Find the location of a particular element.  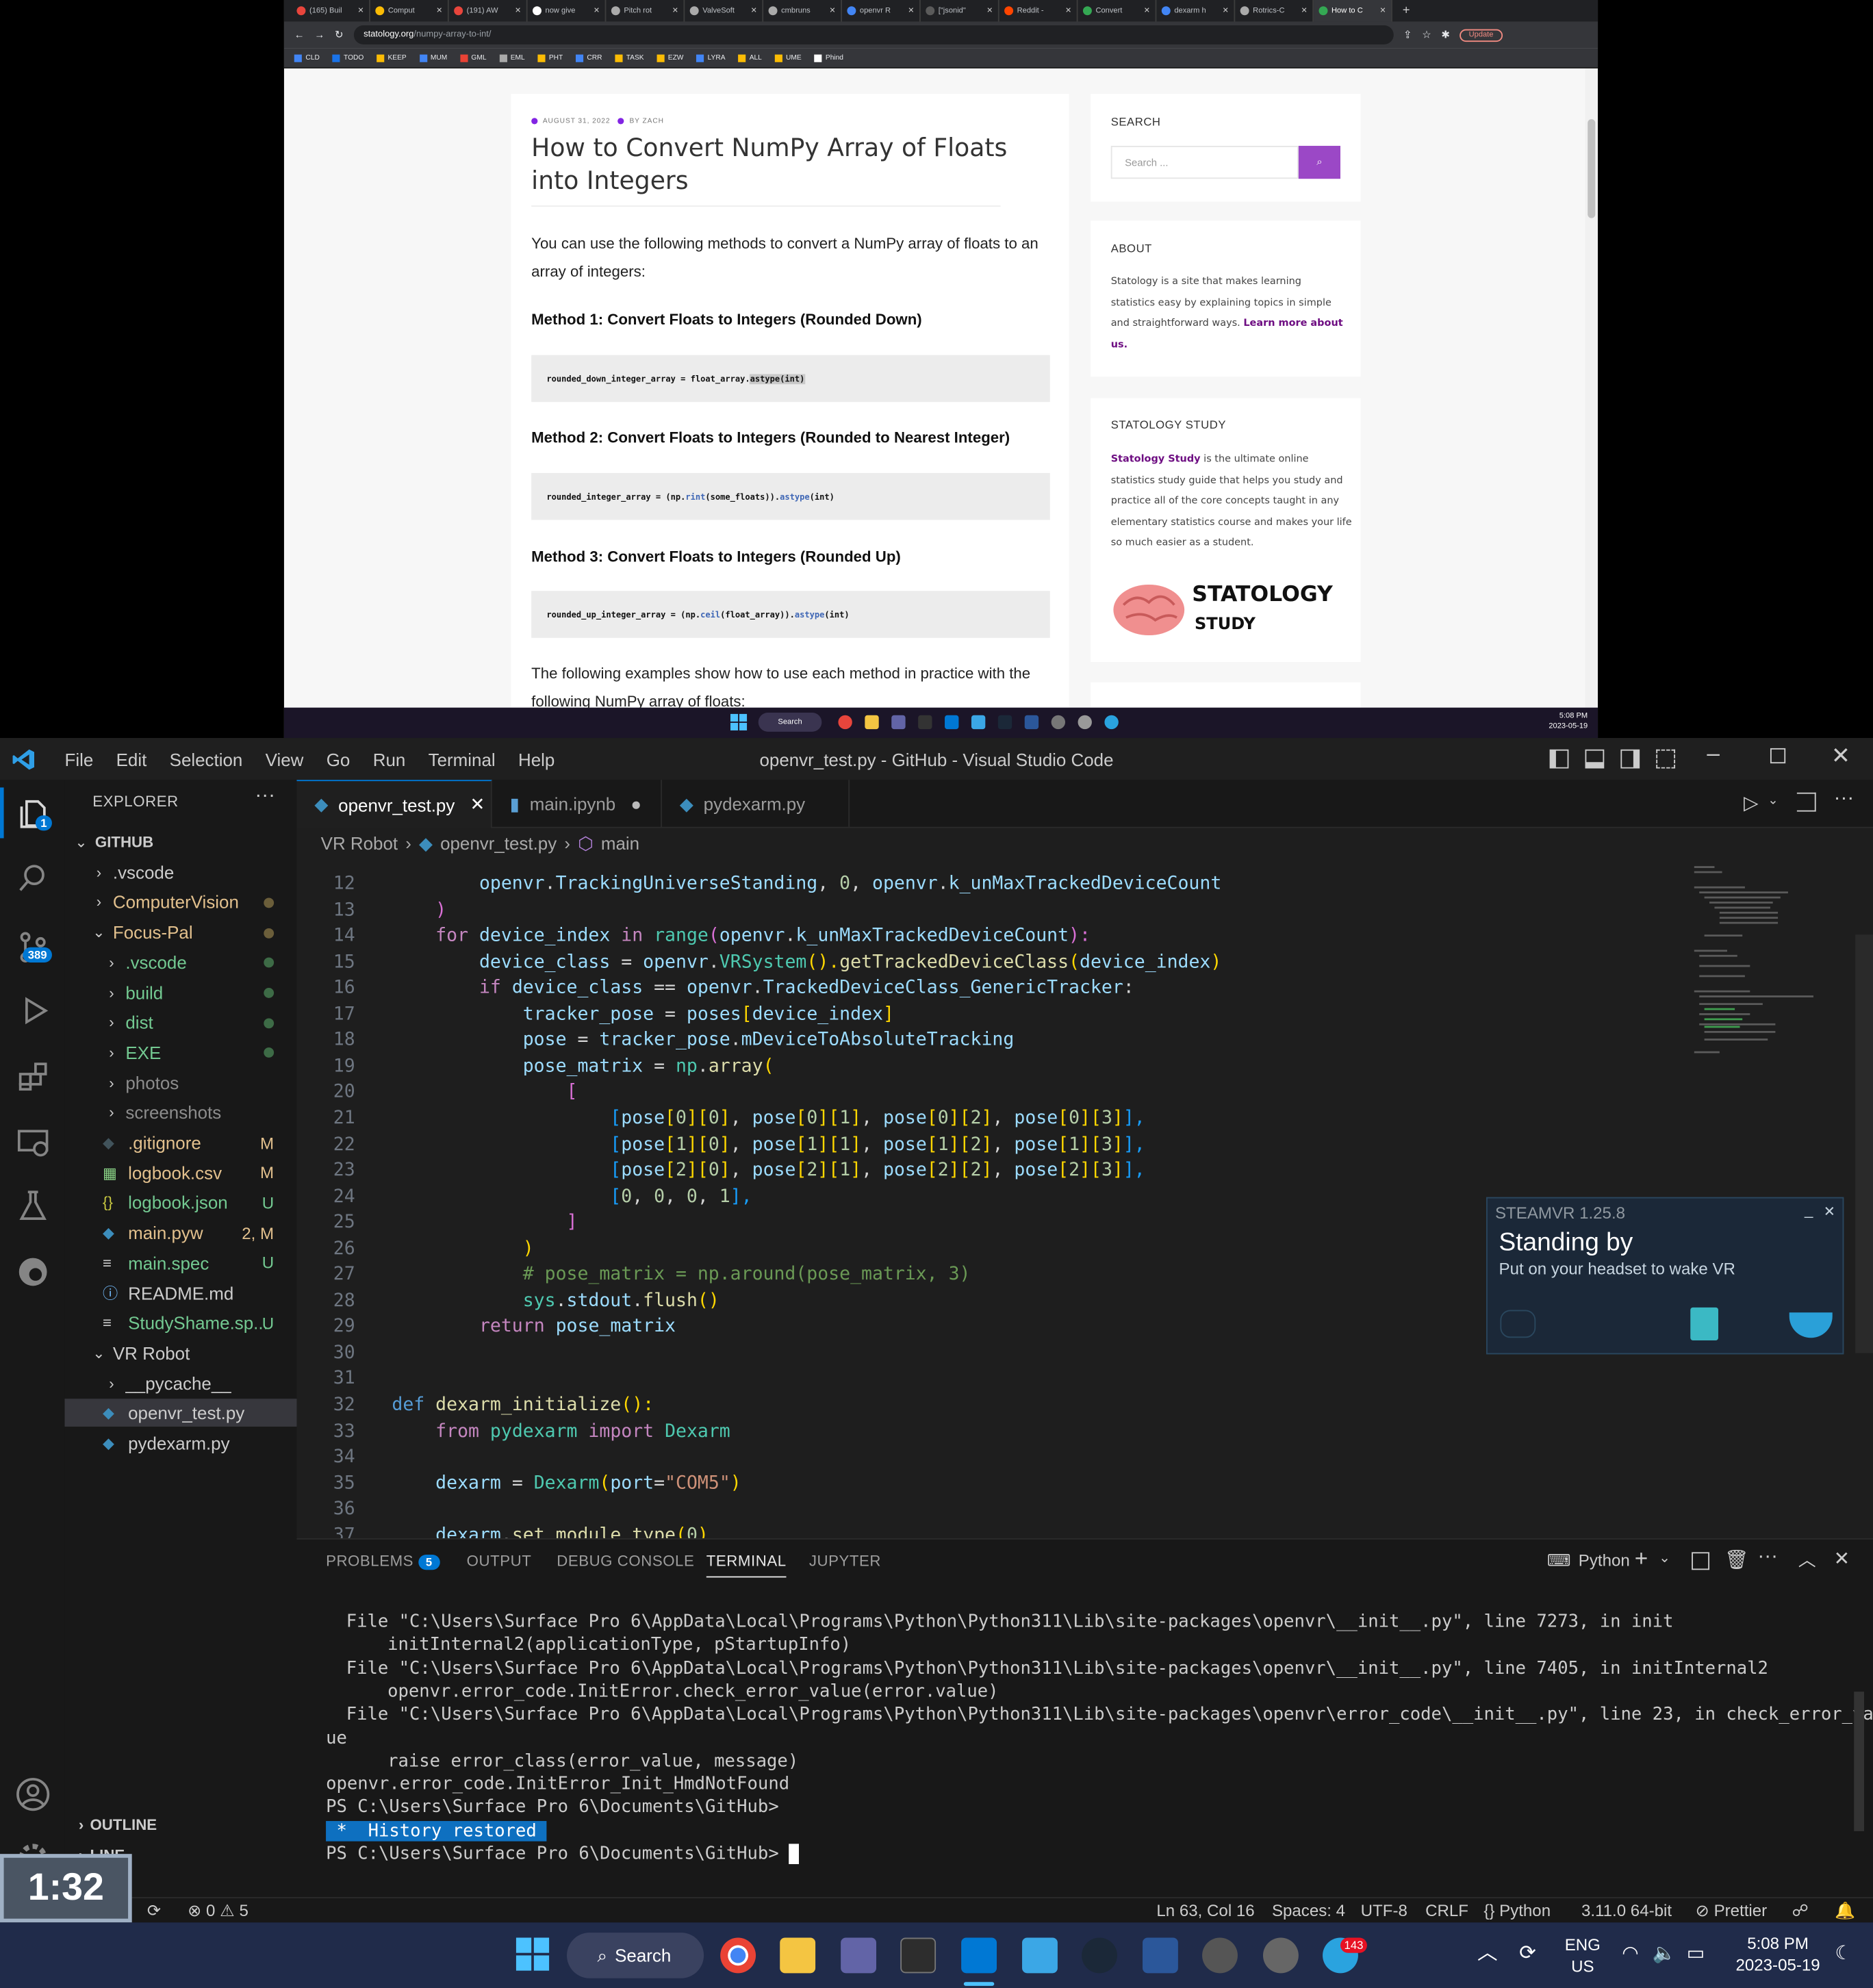

settings-icon is located at coordinates (1059, 722).